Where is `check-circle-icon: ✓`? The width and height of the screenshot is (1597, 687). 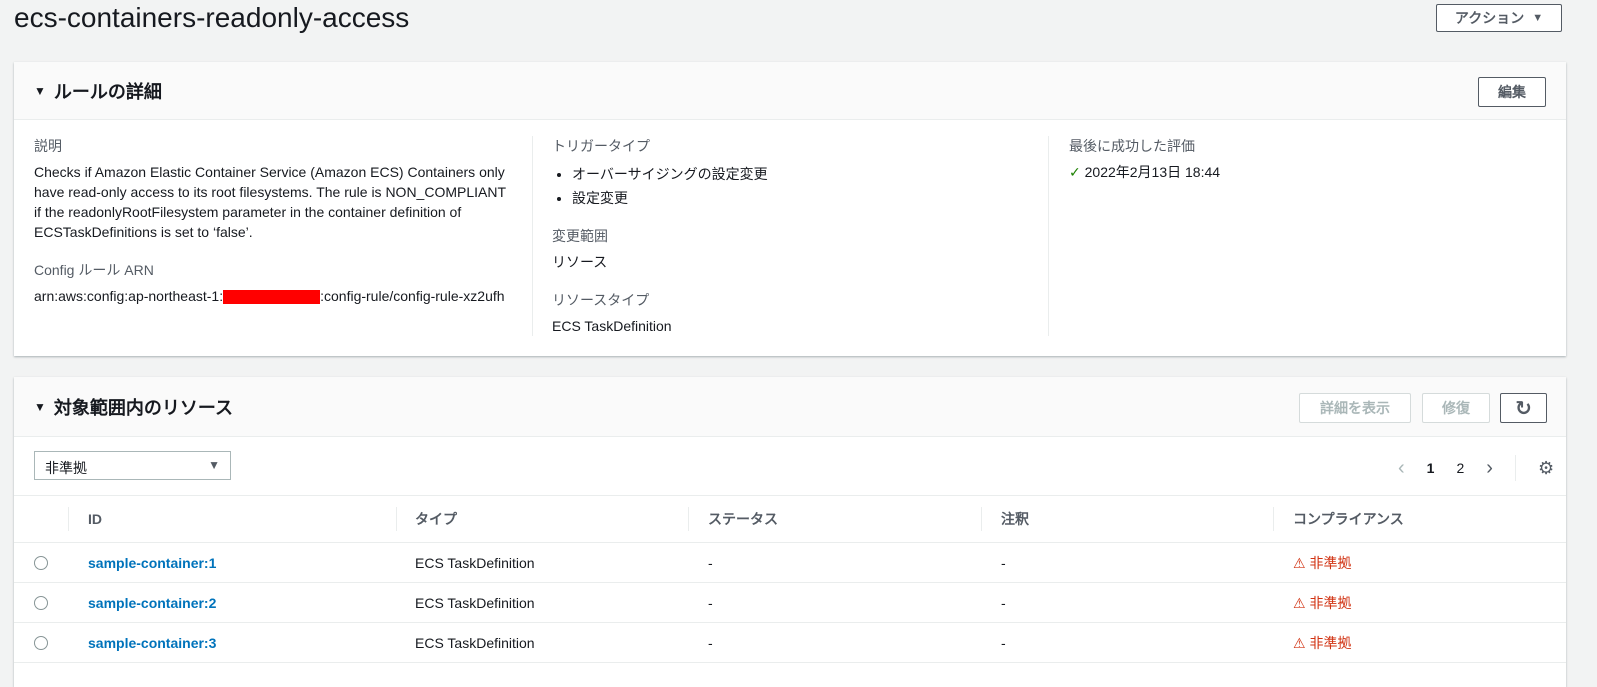
check-circle-icon: ✓ is located at coordinates (1075, 172).